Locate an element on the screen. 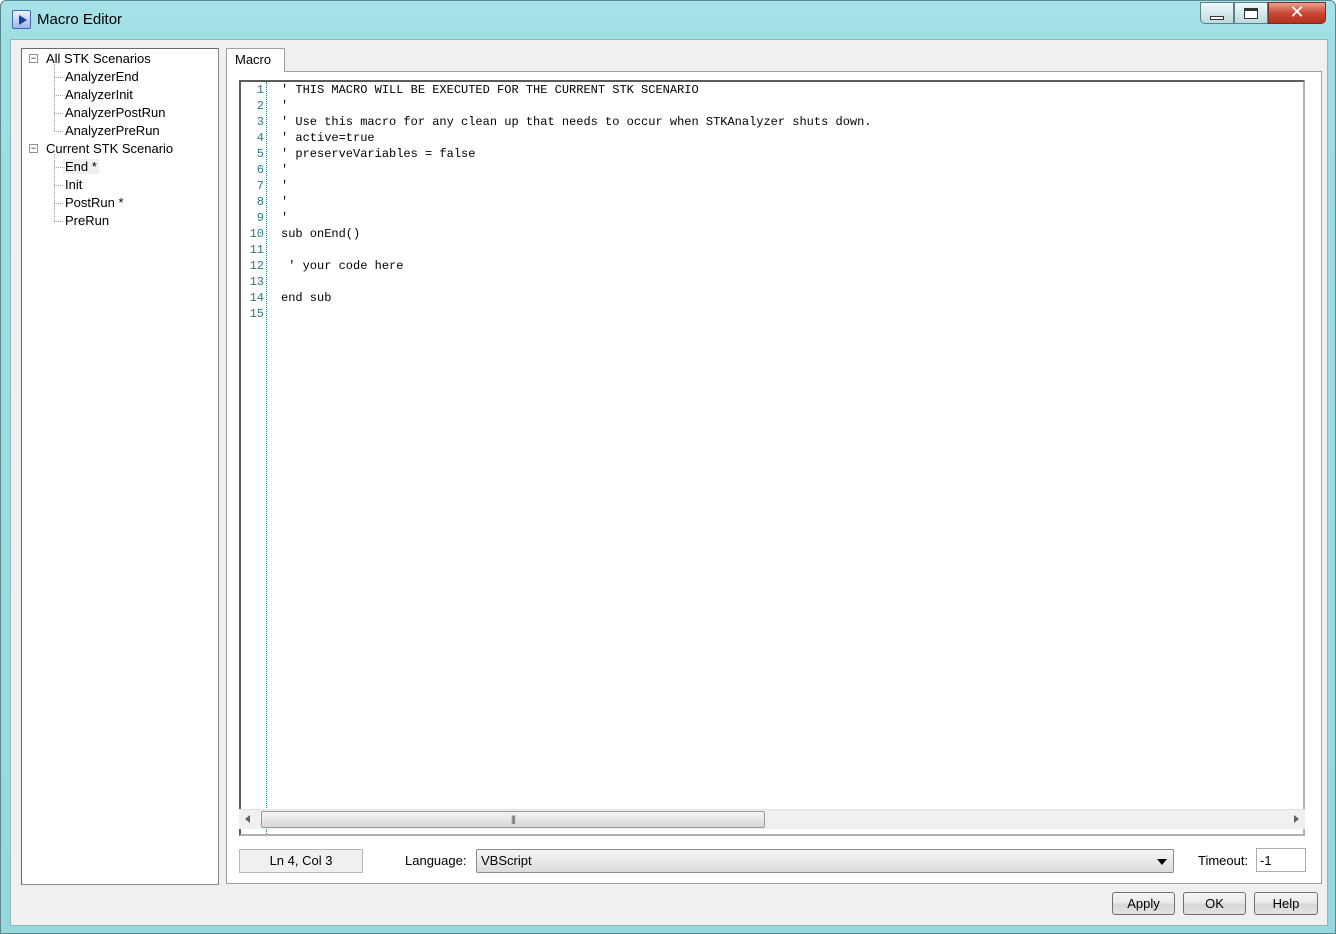 The image size is (1336, 934). tab-macro-label: Macro is located at coordinates (253, 59).